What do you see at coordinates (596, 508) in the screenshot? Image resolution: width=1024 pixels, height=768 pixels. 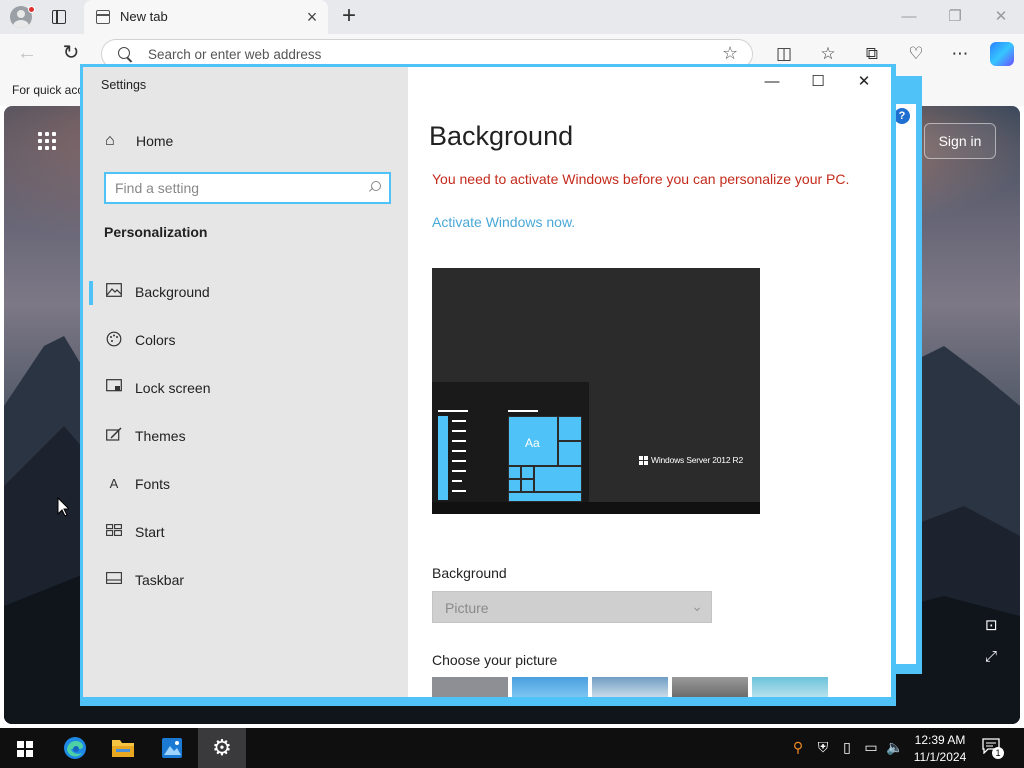 I see `preview-taskbar` at bounding box center [596, 508].